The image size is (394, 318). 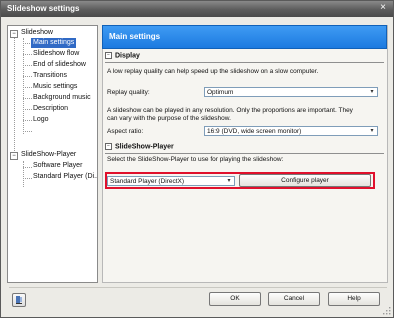 What do you see at coordinates (54, 43) in the screenshot?
I see `tree-item-main-settings: Main settings` at bounding box center [54, 43].